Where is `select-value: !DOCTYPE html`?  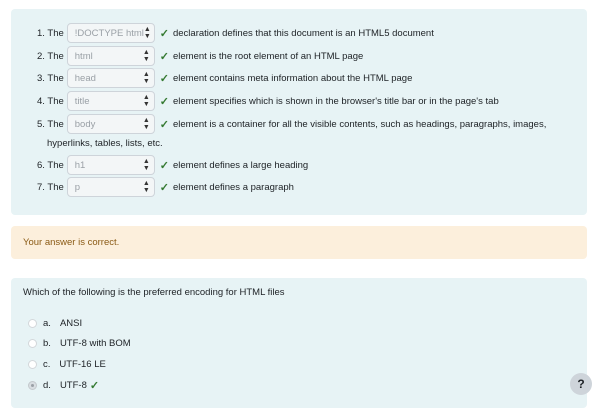 select-value: !DOCTYPE html is located at coordinates (109, 33).